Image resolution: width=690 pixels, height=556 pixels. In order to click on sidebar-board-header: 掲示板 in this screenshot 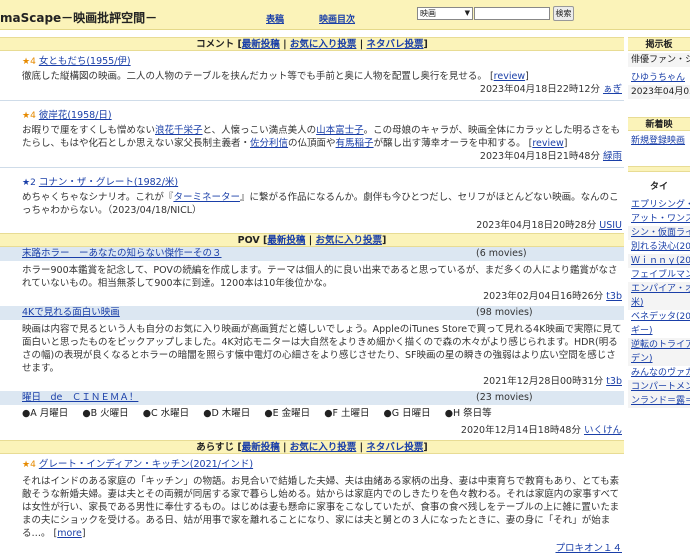, I will do `click(659, 44)`.